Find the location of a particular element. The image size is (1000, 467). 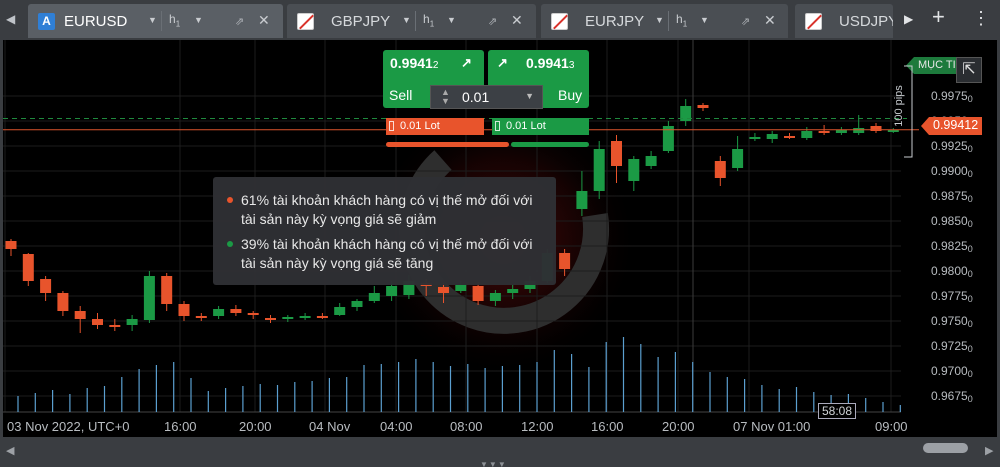

quantity-stepper: ▲ ▼ 0.01 ▼ is located at coordinates (486, 97).